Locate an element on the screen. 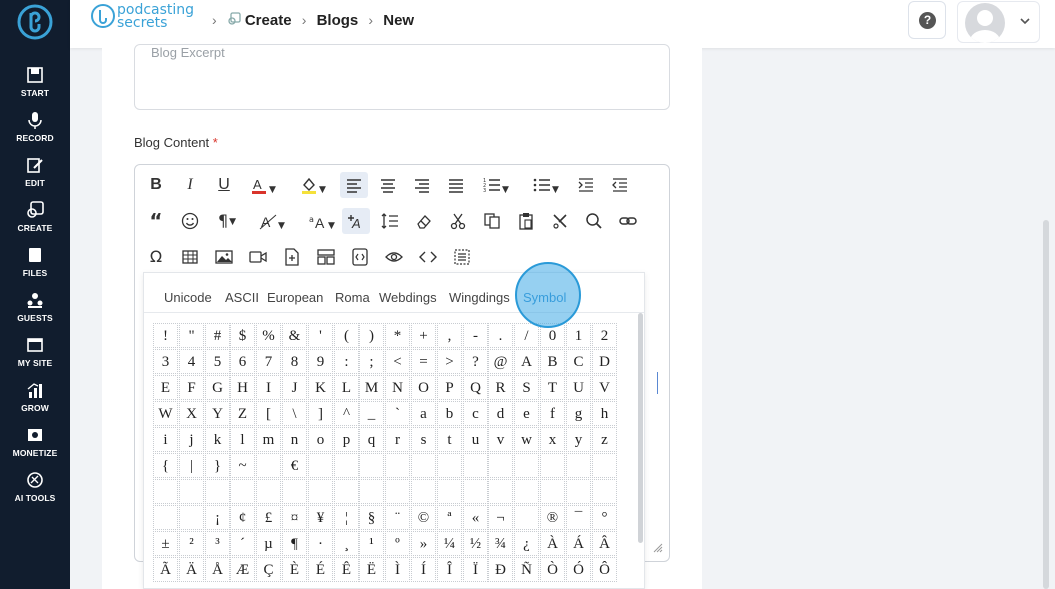 Image resolution: width=1055 pixels, height=589 pixels. char-cell: ± is located at coordinates (165, 543).